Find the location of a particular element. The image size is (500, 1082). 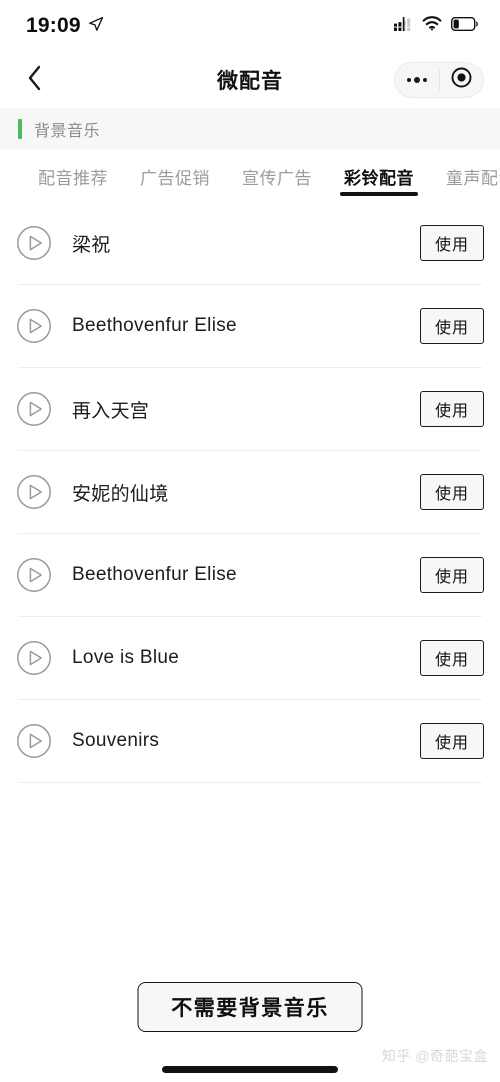

status-bar-right is located at coordinates (436, 26).